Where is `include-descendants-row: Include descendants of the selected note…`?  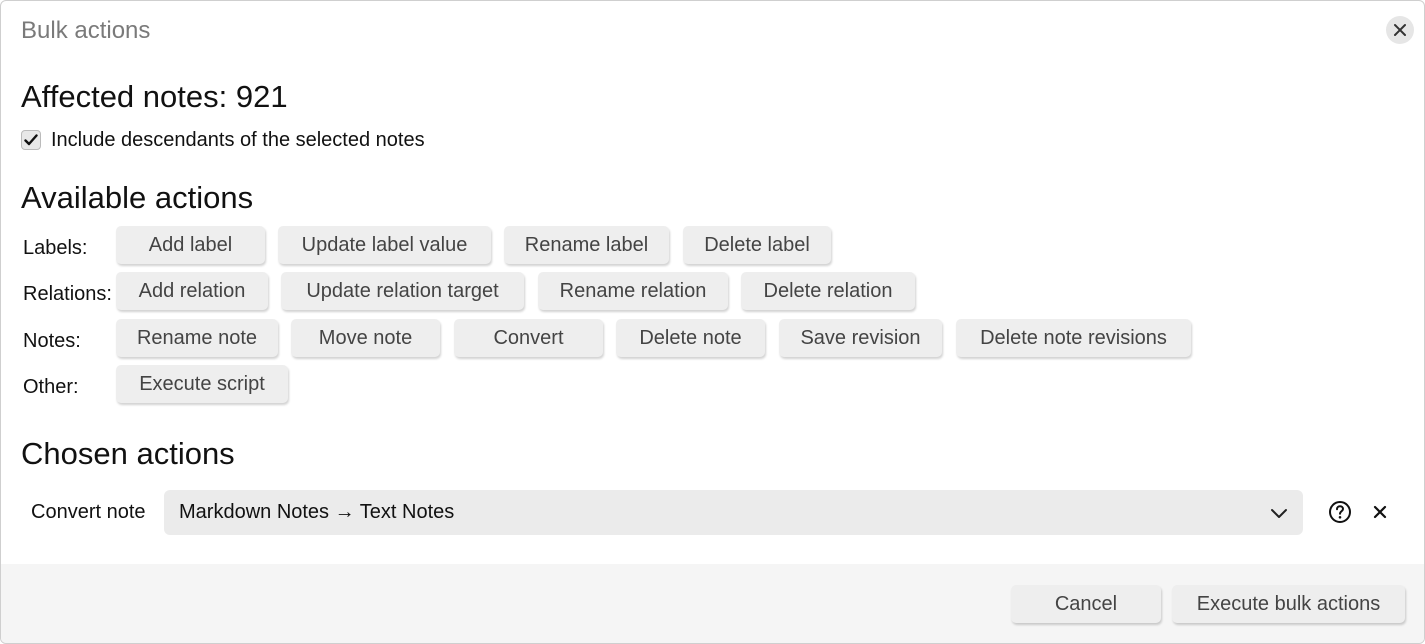
include-descendants-row: Include descendants of the selected note… is located at coordinates (223, 140).